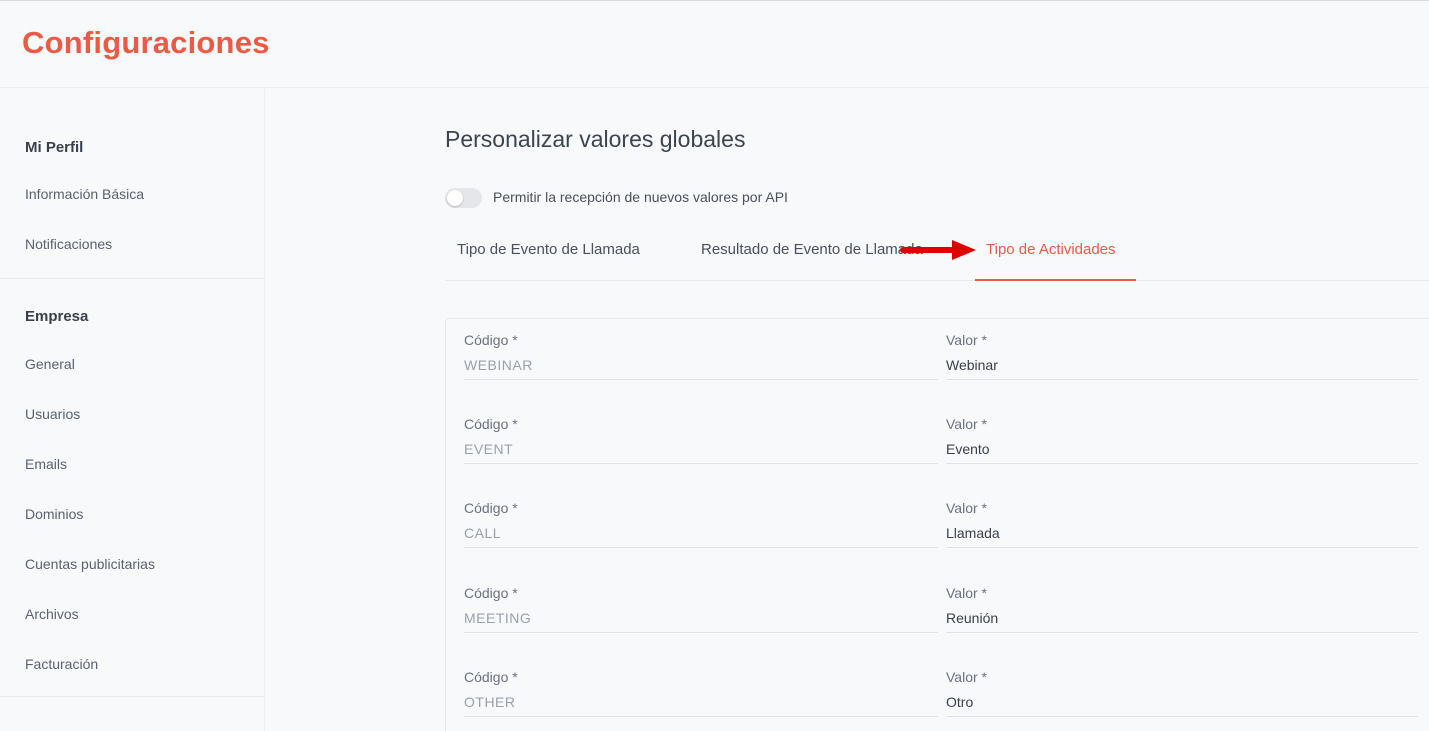 The image size is (1429, 731). Describe the element at coordinates (146, 42) in the screenshot. I see `page-title: Configuraciones` at that location.